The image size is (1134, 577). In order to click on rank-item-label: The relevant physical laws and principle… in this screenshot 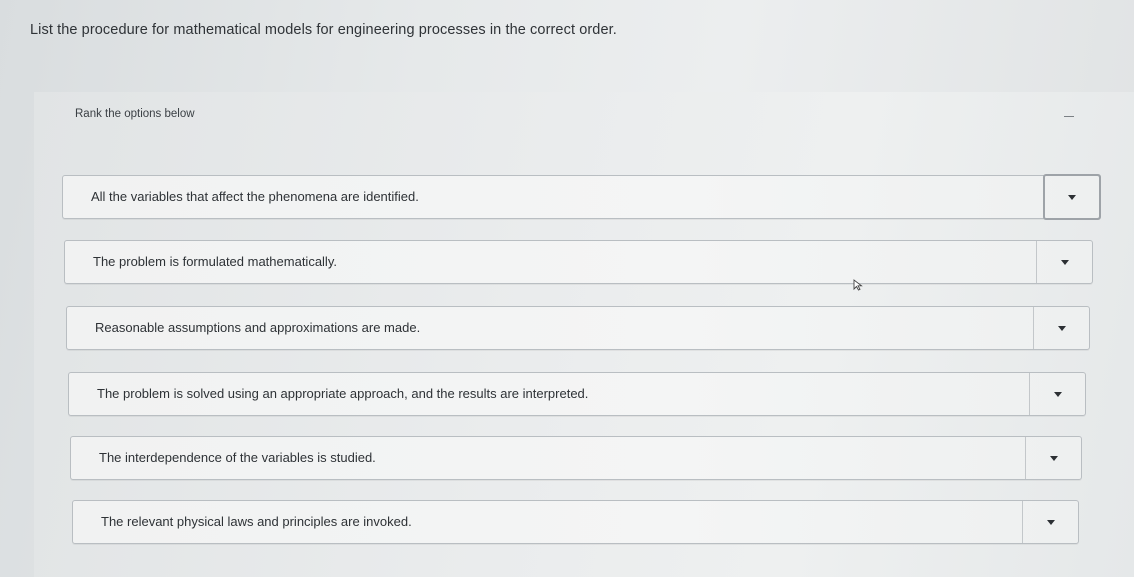, I will do `click(256, 521)`.